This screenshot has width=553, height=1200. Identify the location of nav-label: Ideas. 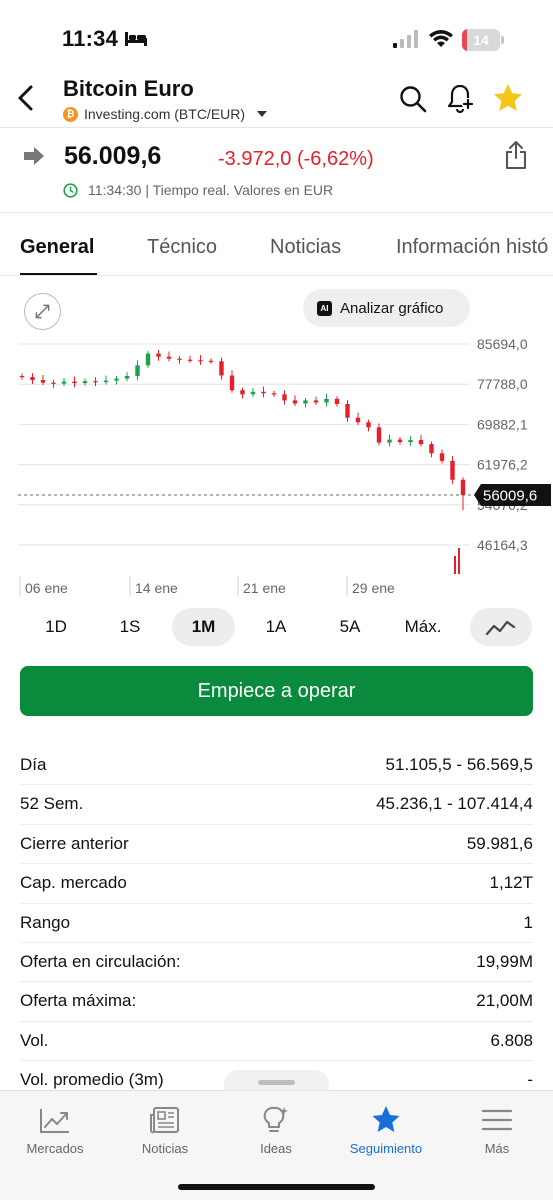
(276, 1148).